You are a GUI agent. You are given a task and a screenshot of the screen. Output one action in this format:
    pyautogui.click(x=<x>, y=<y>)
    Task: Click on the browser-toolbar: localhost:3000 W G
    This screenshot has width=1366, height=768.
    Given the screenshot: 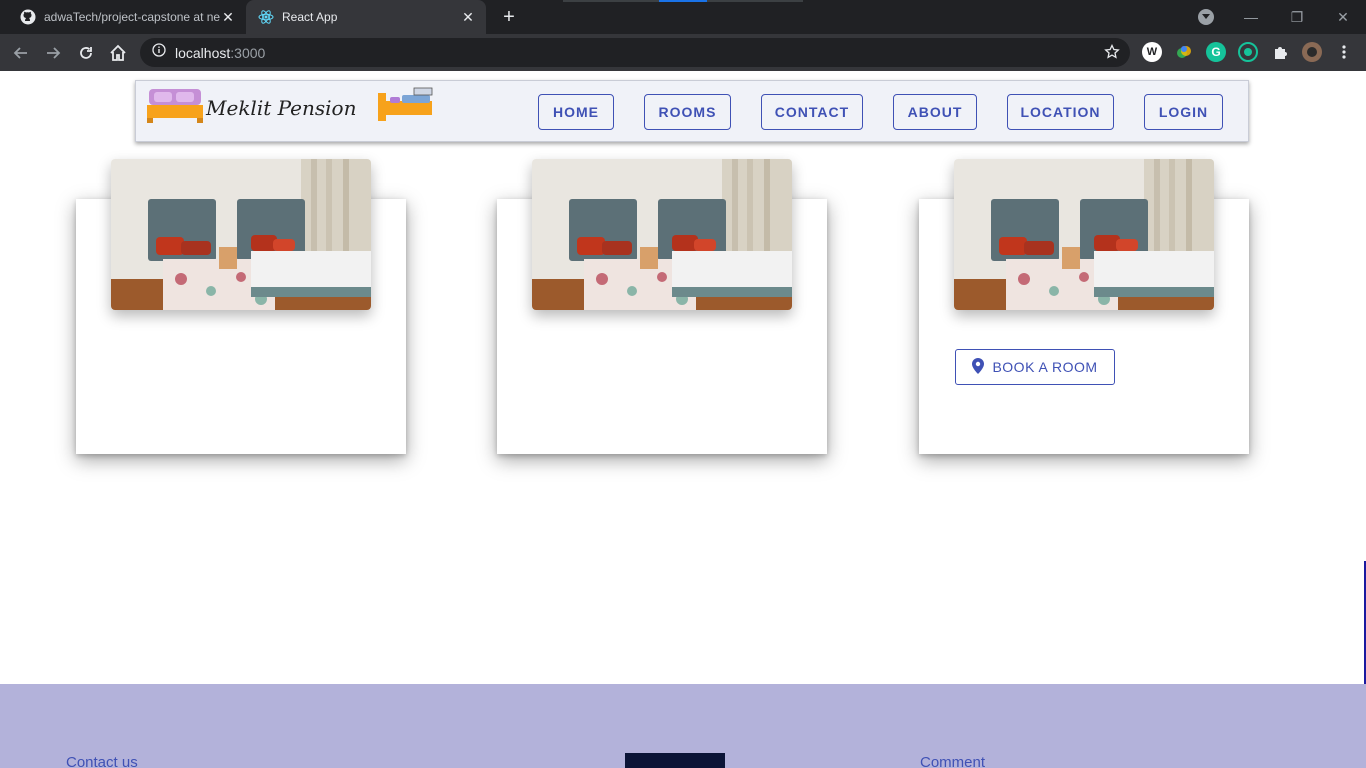 What is the action you would take?
    pyautogui.click(x=683, y=52)
    